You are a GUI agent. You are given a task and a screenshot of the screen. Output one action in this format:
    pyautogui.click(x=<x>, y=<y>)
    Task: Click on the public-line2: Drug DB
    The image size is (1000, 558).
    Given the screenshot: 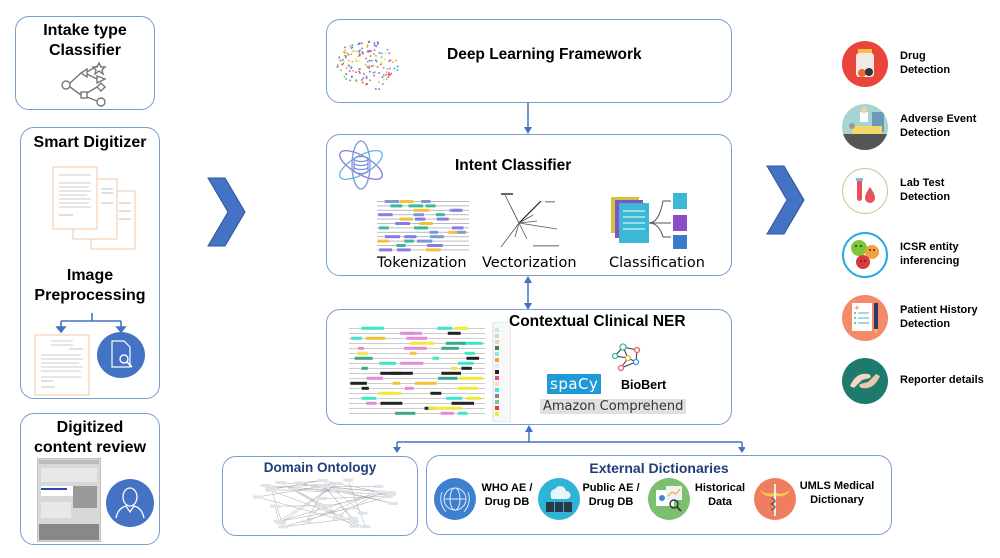 What is the action you would take?
    pyautogui.click(x=611, y=502)
    